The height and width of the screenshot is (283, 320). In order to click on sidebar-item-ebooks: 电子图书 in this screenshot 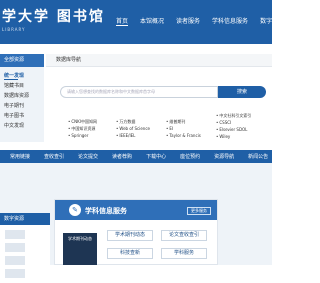, I will do `click(22, 116)`.